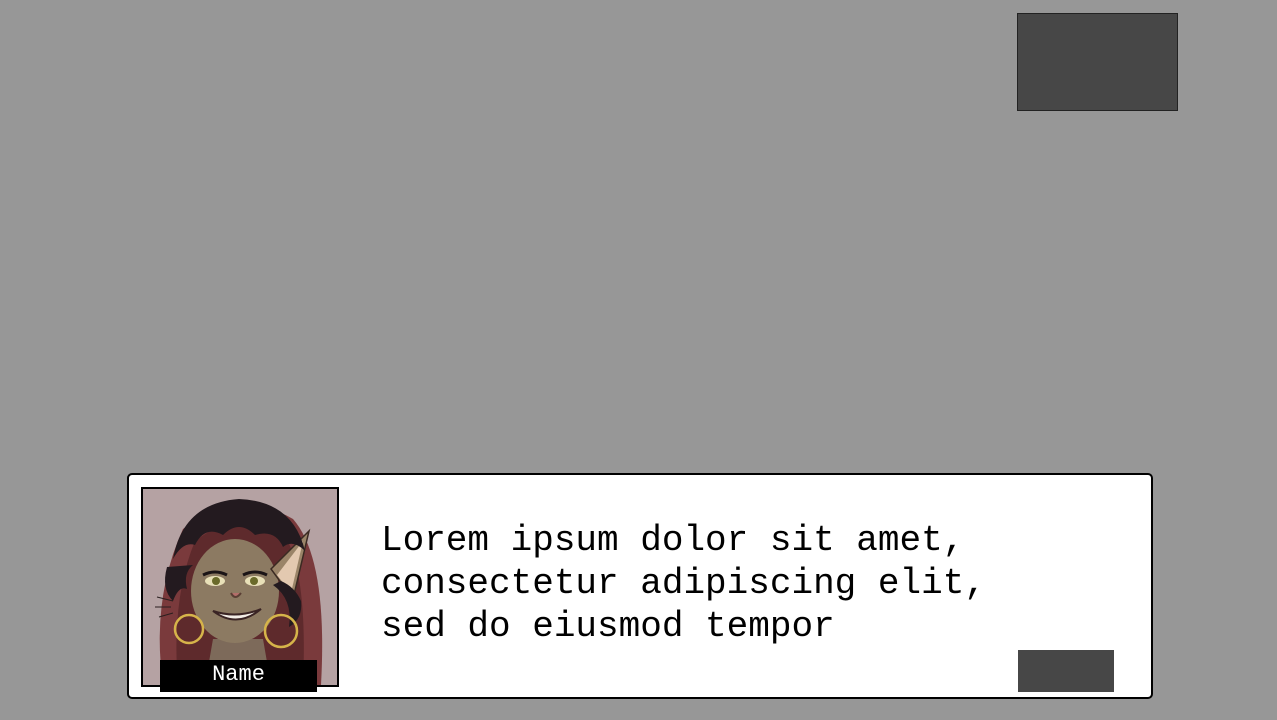 Image resolution: width=1277 pixels, height=720 pixels. I want to click on dialogue-line: consectetur adipiscing elit,, so click(683, 583).